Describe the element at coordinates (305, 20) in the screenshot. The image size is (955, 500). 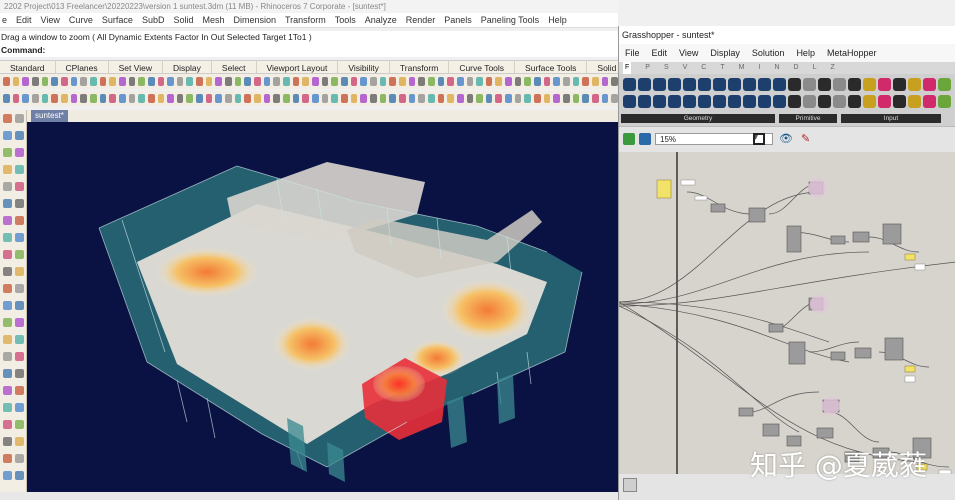
I see `menu-item-transform: Transform` at that location.